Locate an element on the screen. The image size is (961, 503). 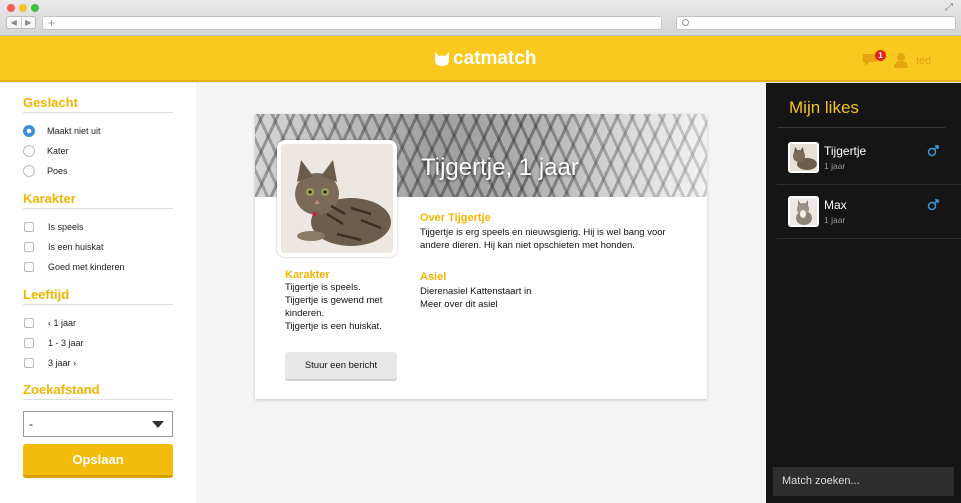
cat-photo is located at coordinates (337, 198).